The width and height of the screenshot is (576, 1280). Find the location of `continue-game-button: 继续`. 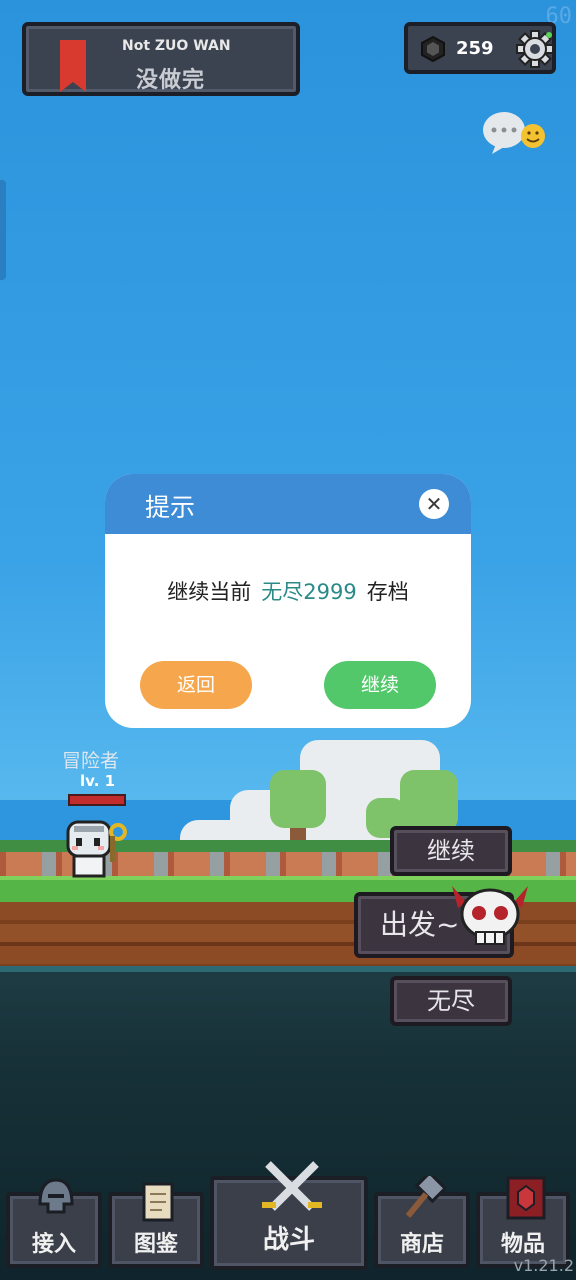

continue-game-button: 继续 is located at coordinates (451, 851).